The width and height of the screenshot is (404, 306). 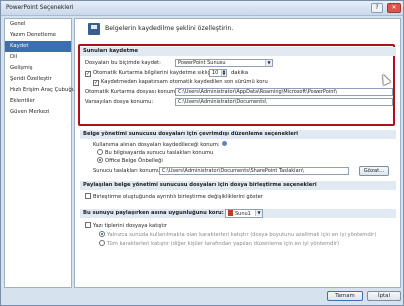 I want to click on cancel-button: İptal, so click(x=384, y=296).